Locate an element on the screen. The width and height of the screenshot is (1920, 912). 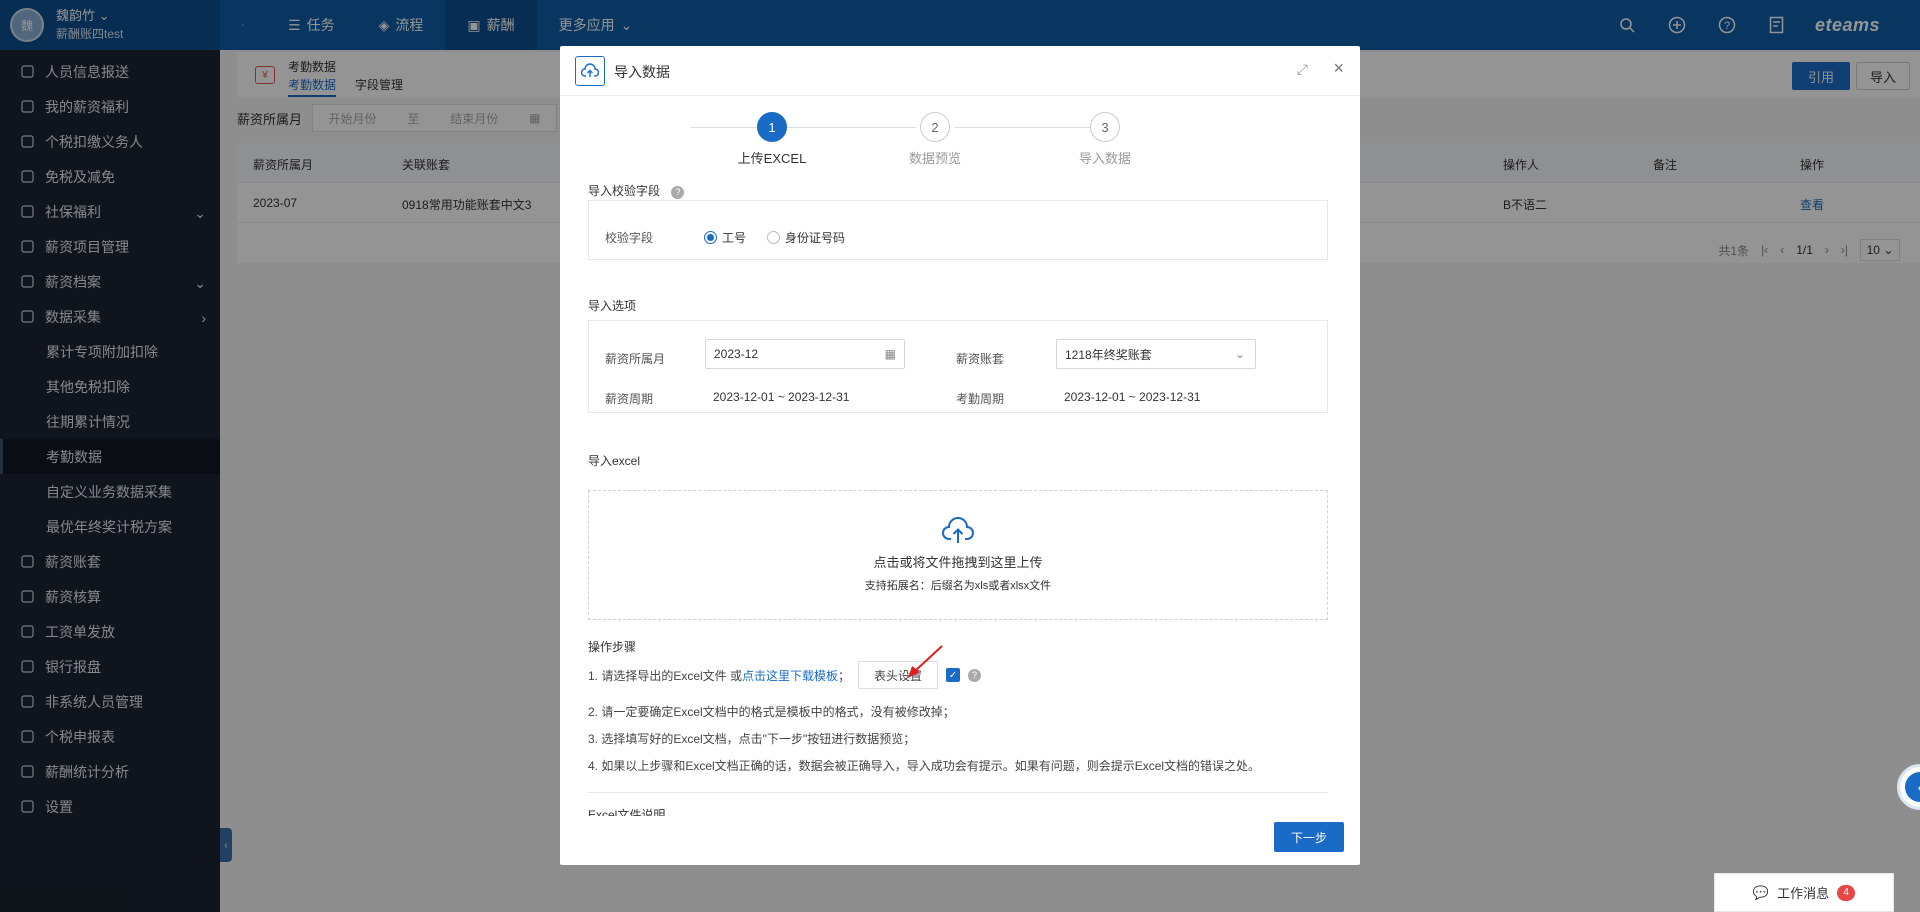
divider is located at coordinates (958, 792).